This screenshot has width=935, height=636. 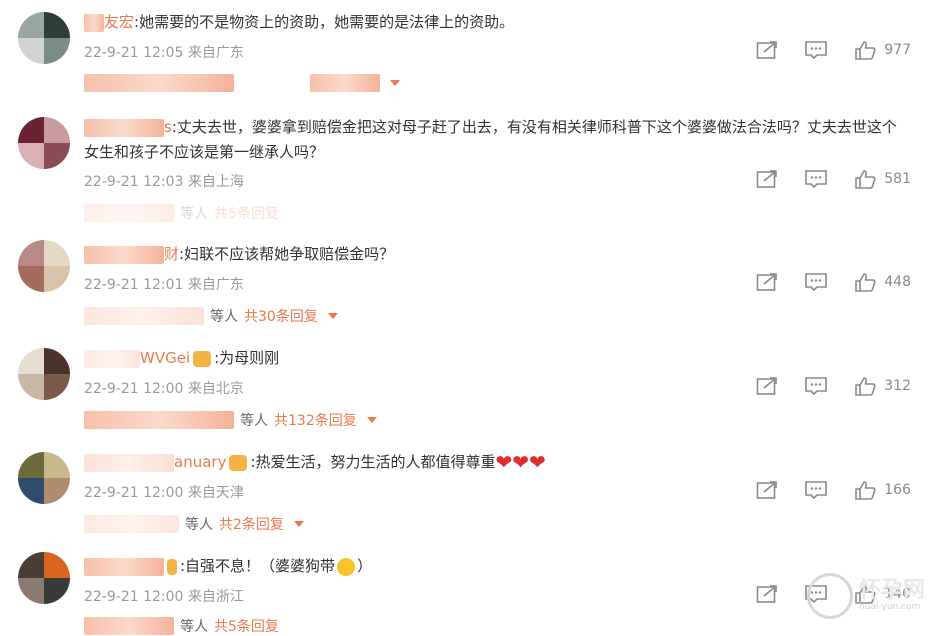 I want to click on smiley-emoji-icon, so click(x=346, y=566).